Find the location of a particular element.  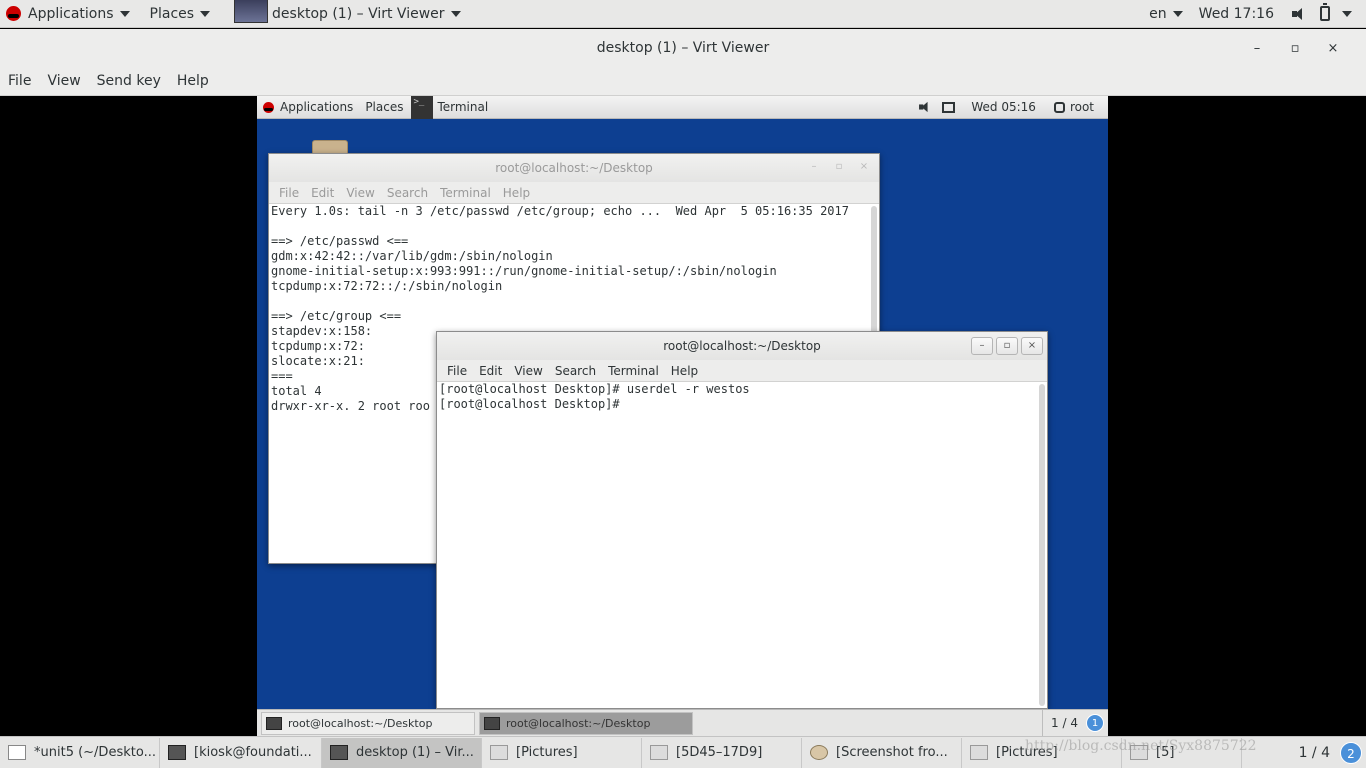

guest-task-terminal-1: root@localhost:~/Desktop is located at coordinates (368, 723).